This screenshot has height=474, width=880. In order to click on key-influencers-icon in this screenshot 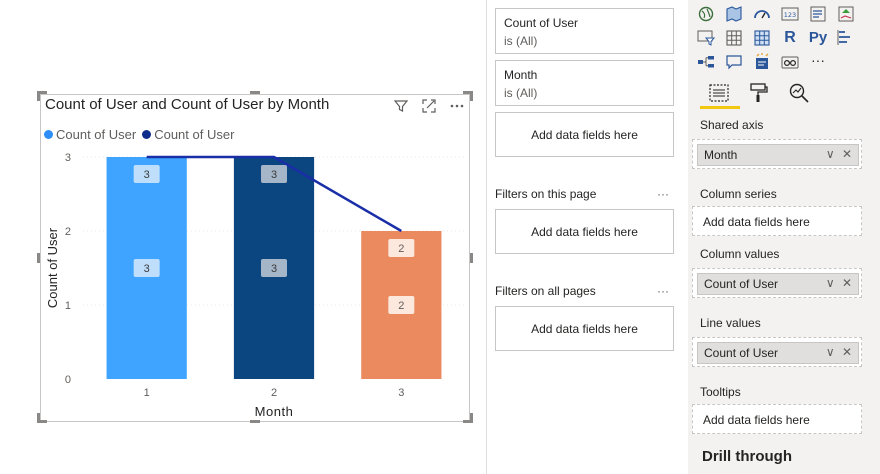, I will do `click(846, 38)`.